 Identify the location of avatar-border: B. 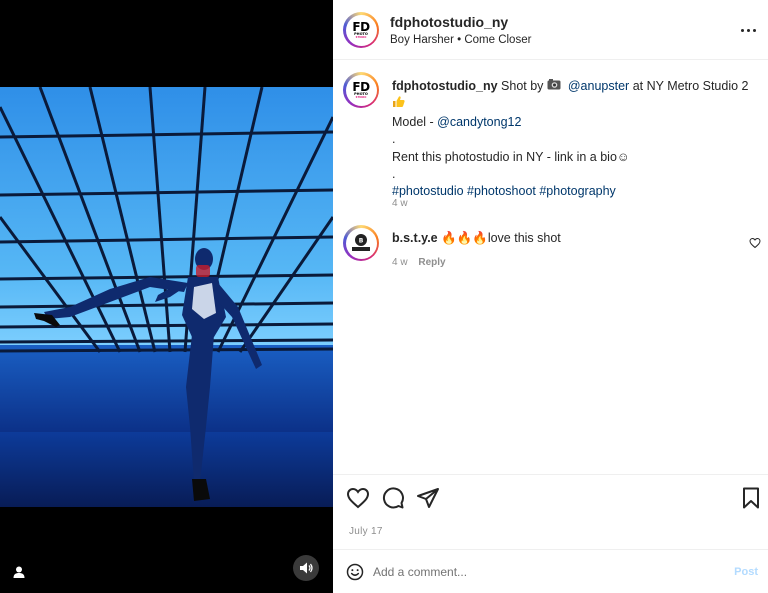
(361, 243).